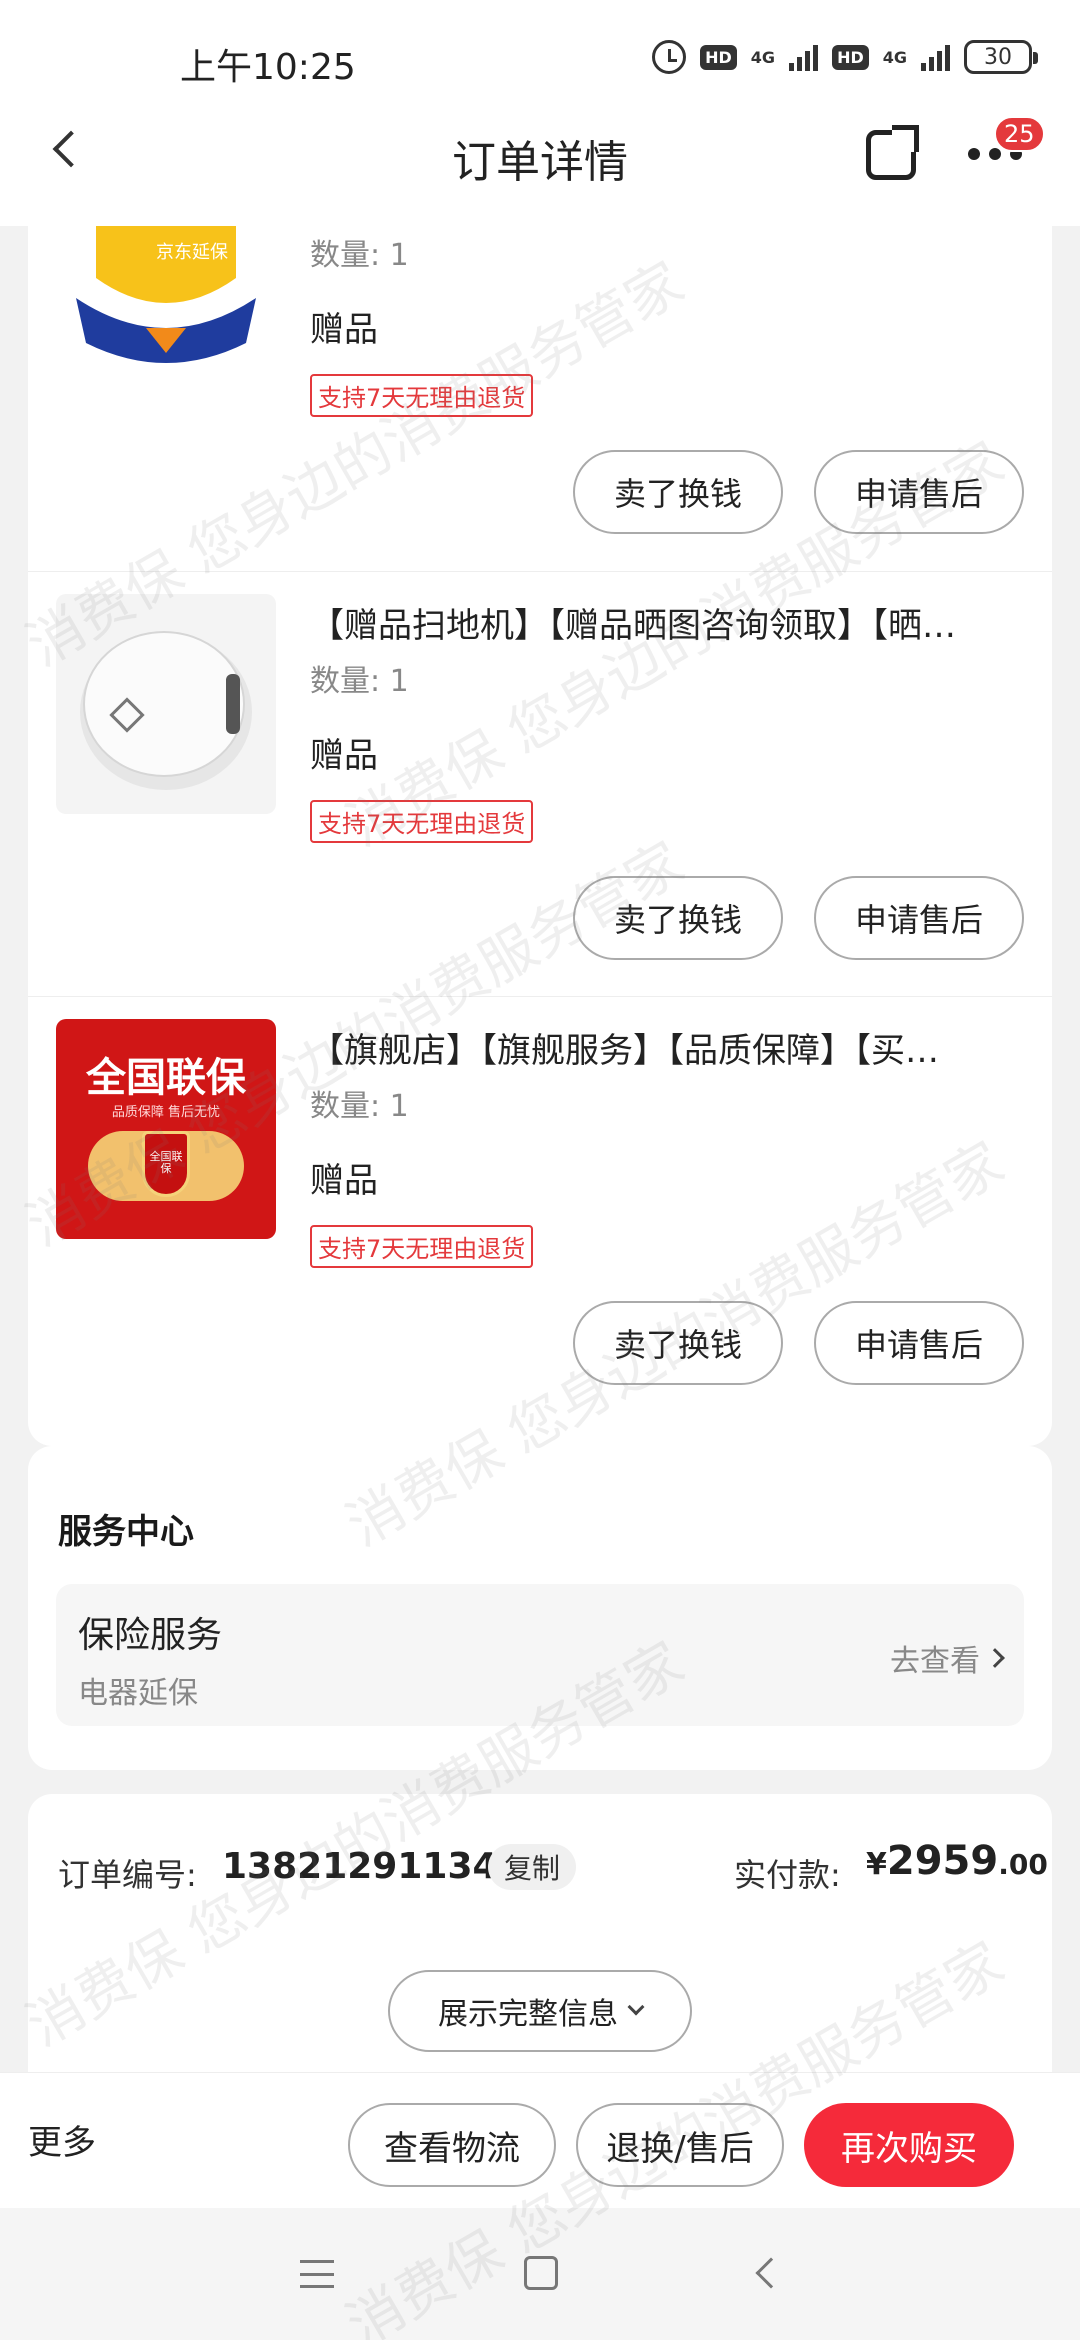  I want to click on nav-back-icon, so click(771, 2273).